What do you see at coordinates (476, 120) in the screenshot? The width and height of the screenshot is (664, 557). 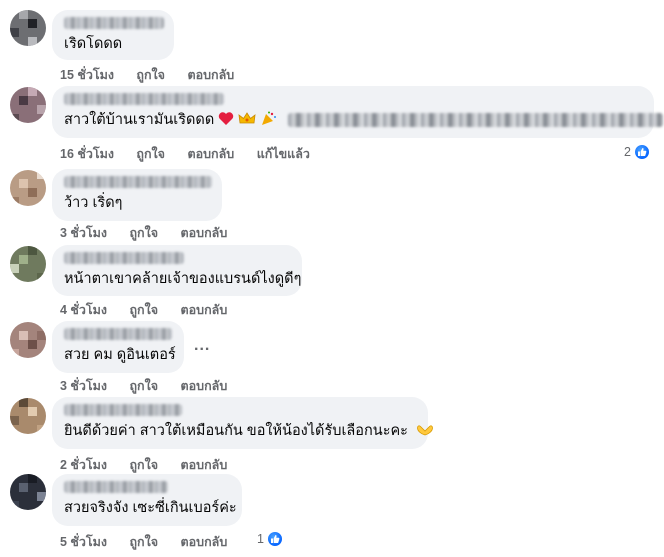 I see `blurred-text` at bounding box center [476, 120].